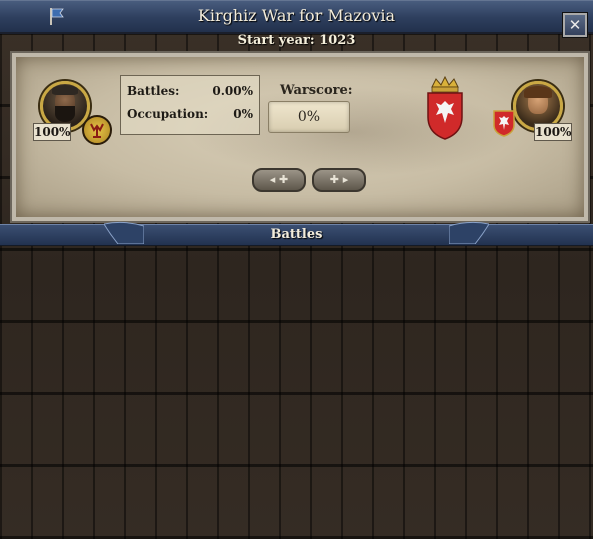 Image resolution: width=593 pixels, height=539 pixels. I want to click on defender-hair, so click(538, 92).